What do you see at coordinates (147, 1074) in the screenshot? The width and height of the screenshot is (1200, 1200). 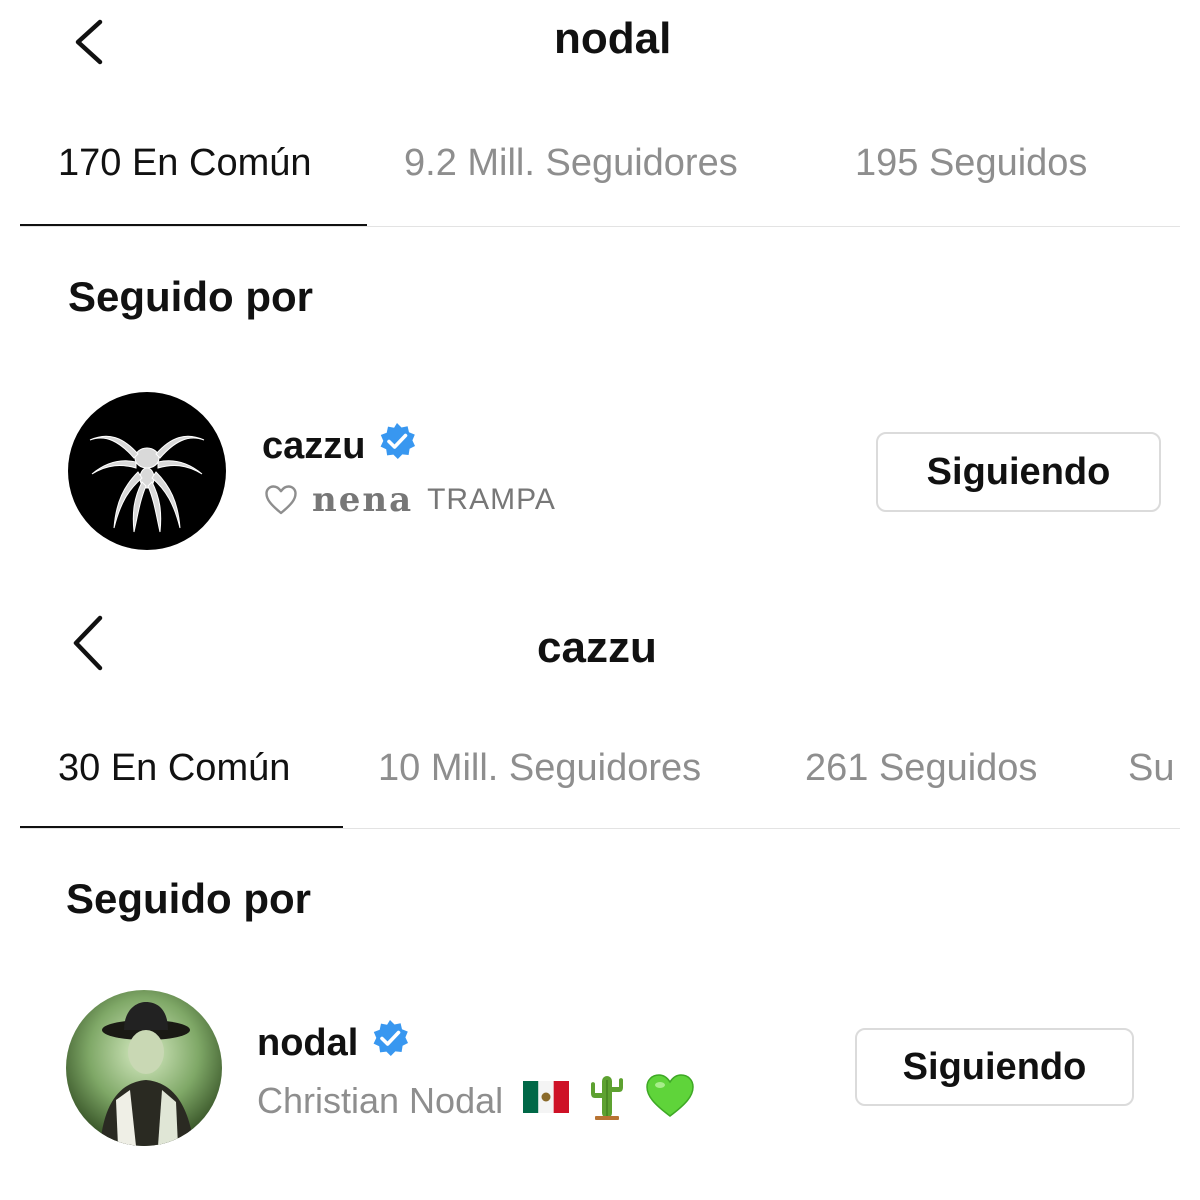 I see `profile-photo-image` at bounding box center [147, 1074].